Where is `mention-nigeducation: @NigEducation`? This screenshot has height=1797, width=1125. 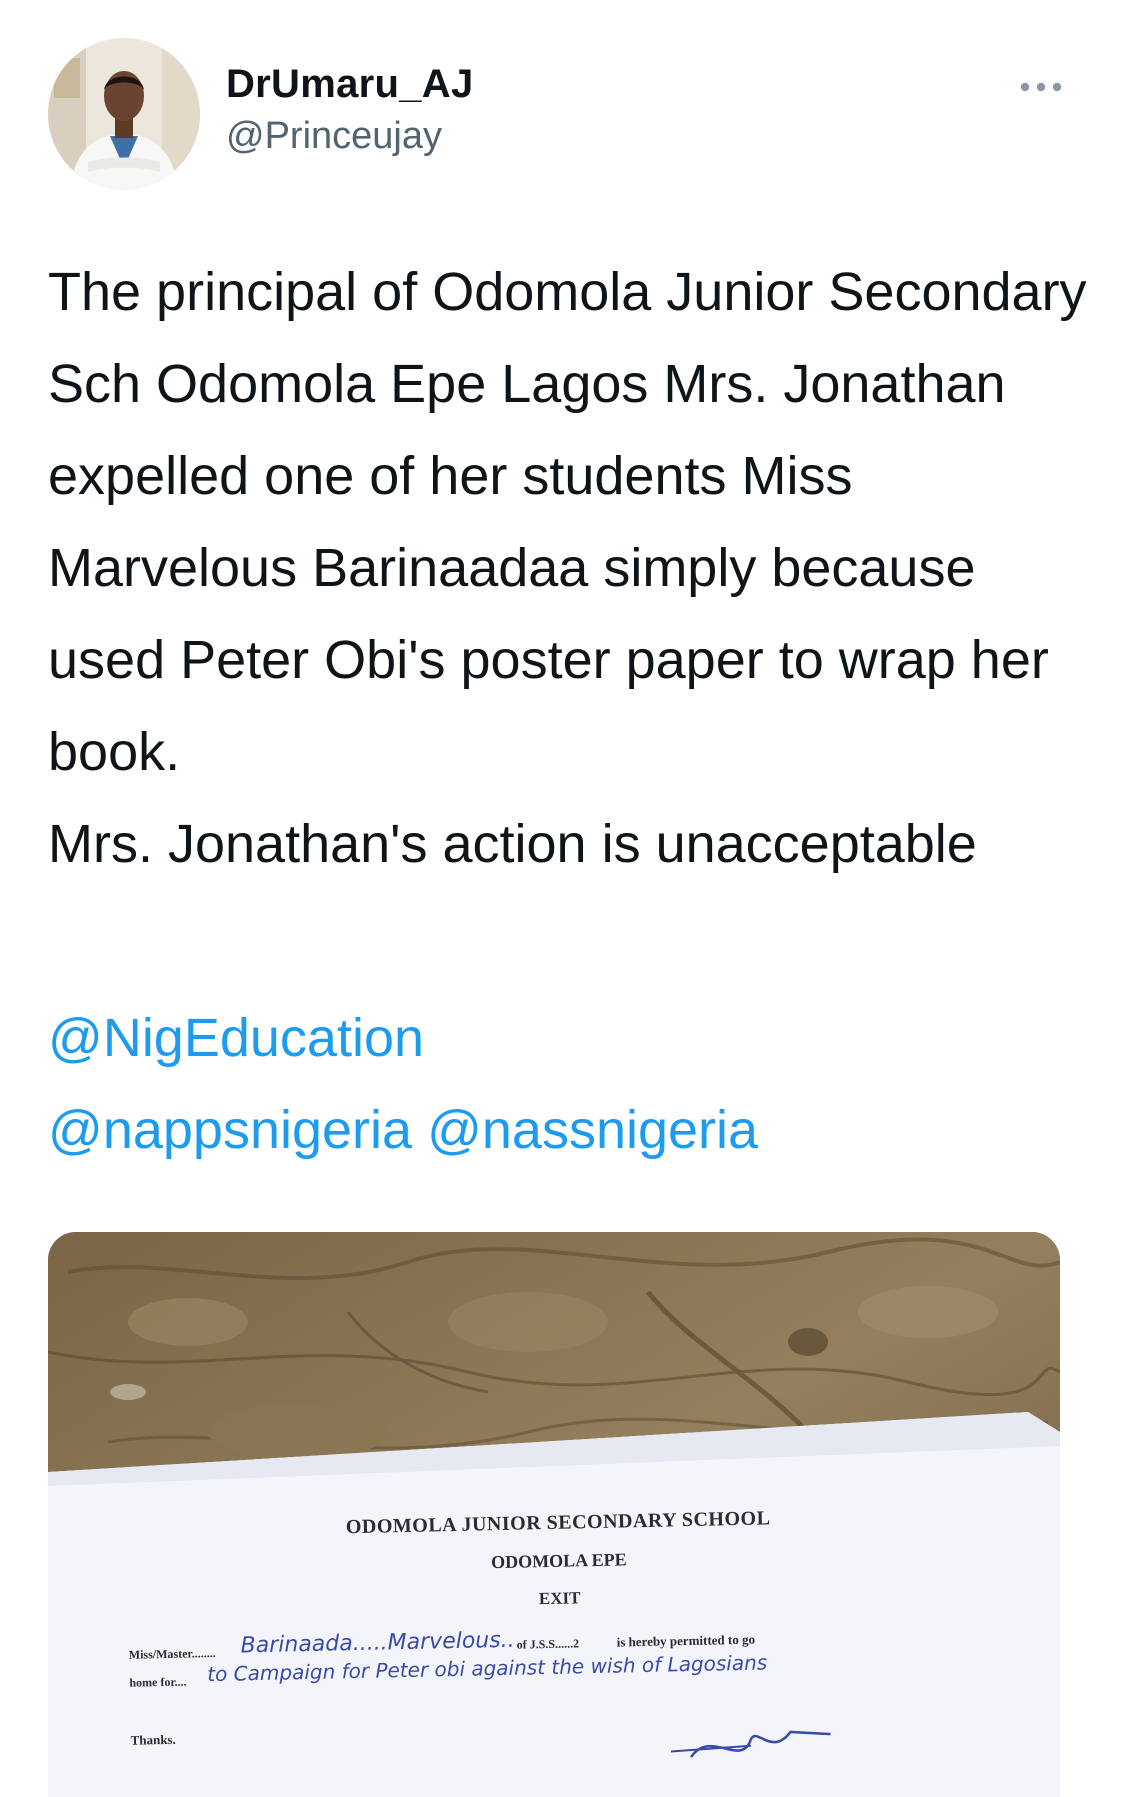 mention-nigeducation: @NigEducation is located at coordinates (236, 1038).